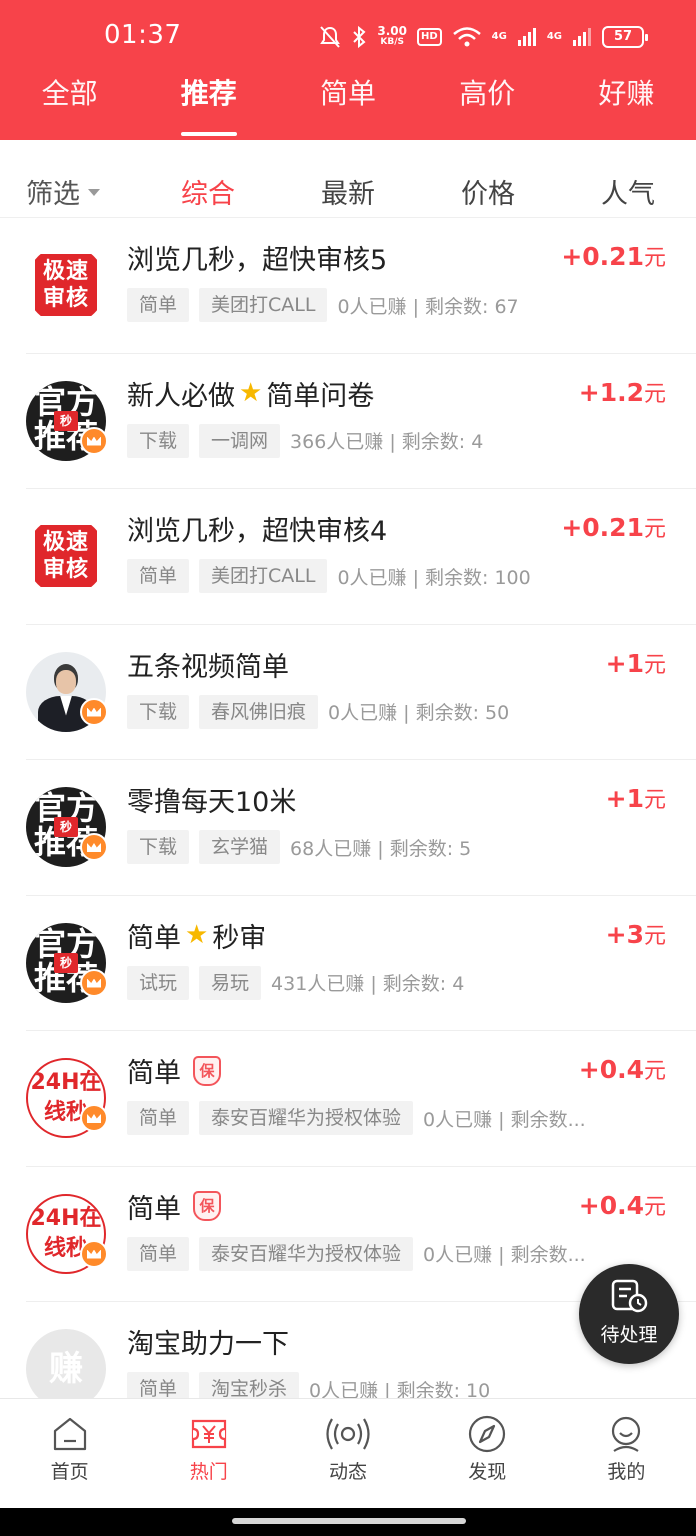  I want to click on task-row: 五条视频简单 +1元 下载 春风佛旧痕 0人已赚 | 剩余数: 50, so click(361, 692).